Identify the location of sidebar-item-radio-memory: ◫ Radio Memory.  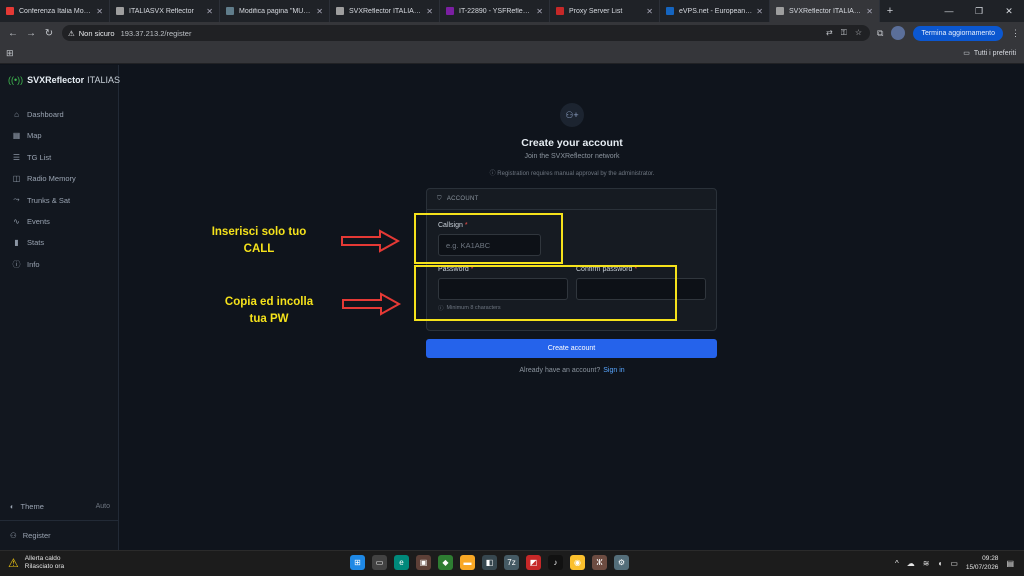
(44, 178).